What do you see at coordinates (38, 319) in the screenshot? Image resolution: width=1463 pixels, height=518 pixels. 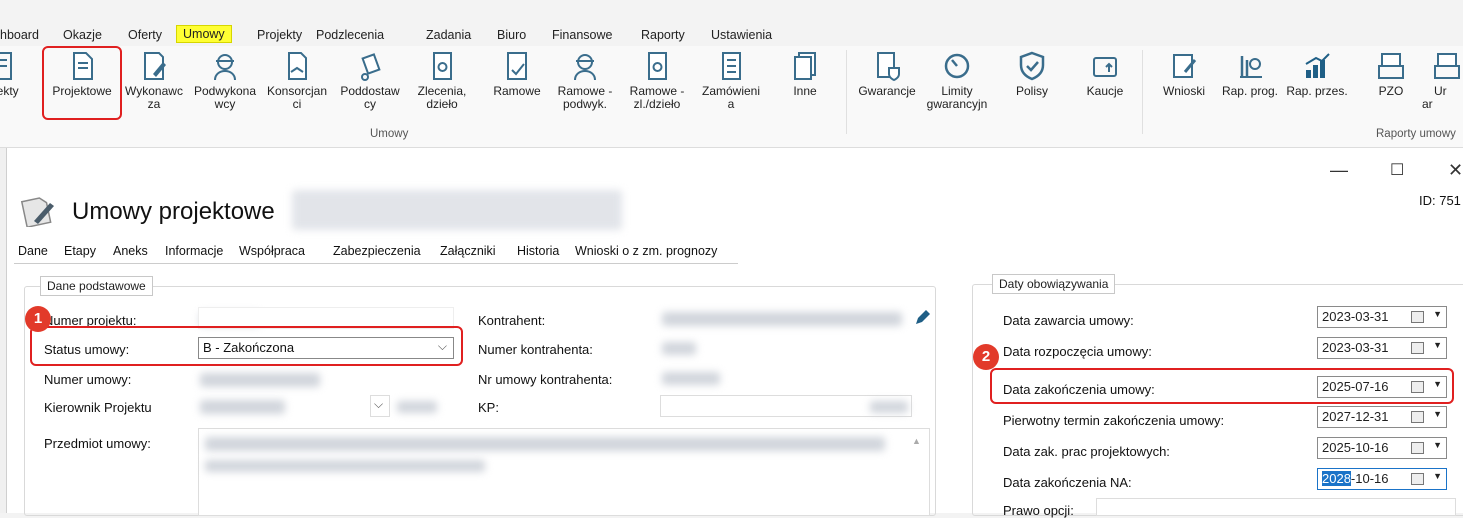 I see `annotation-badge-1: 1` at bounding box center [38, 319].